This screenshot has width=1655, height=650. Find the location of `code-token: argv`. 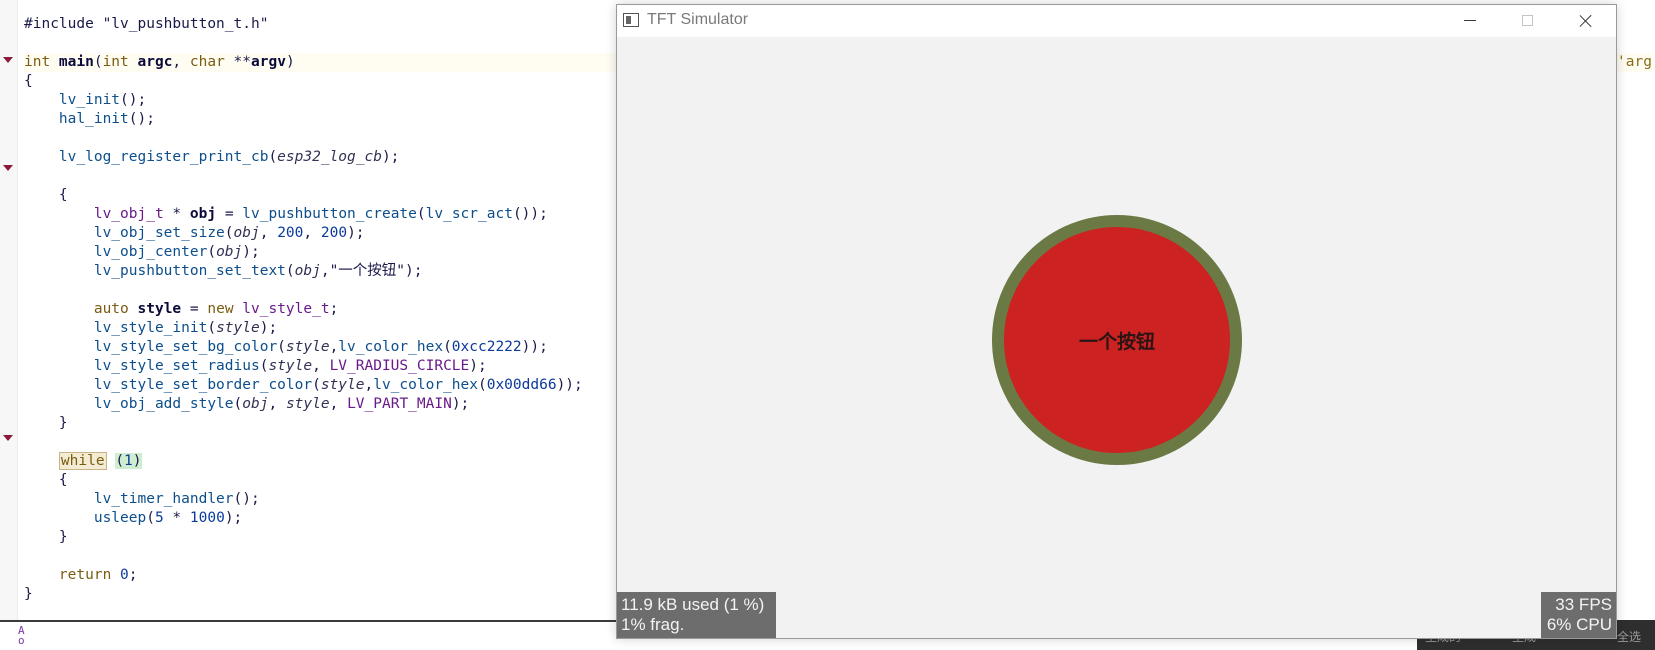

code-token: argv is located at coordinates (268, 62).